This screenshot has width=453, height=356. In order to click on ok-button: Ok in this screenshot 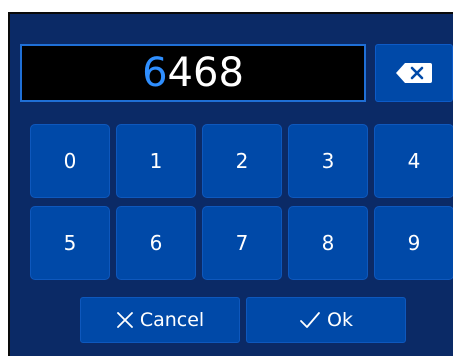, I will do `click(326, 320)`.